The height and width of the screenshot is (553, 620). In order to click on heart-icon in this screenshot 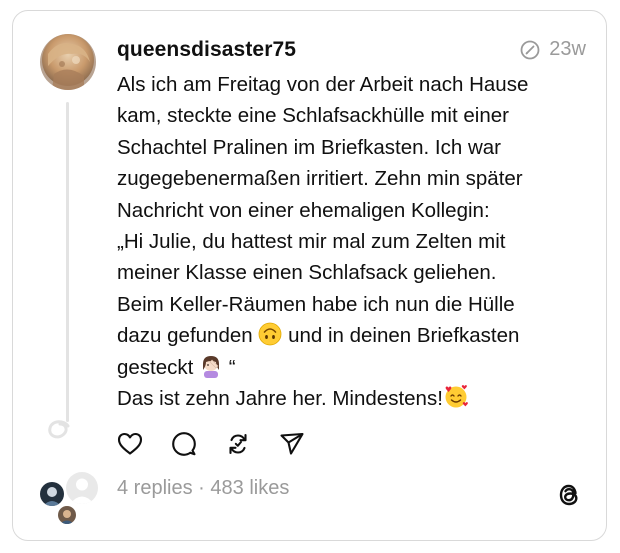, I will do `click(130, 443)`.